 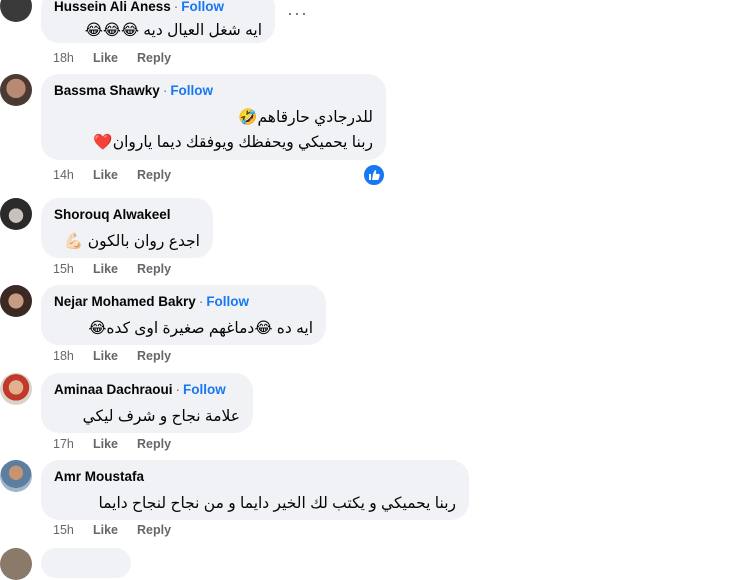 What do you see at coordinates (73, 444) in the screenshot?
I see `comment-time: 17h` at bounding box center [73, 444].